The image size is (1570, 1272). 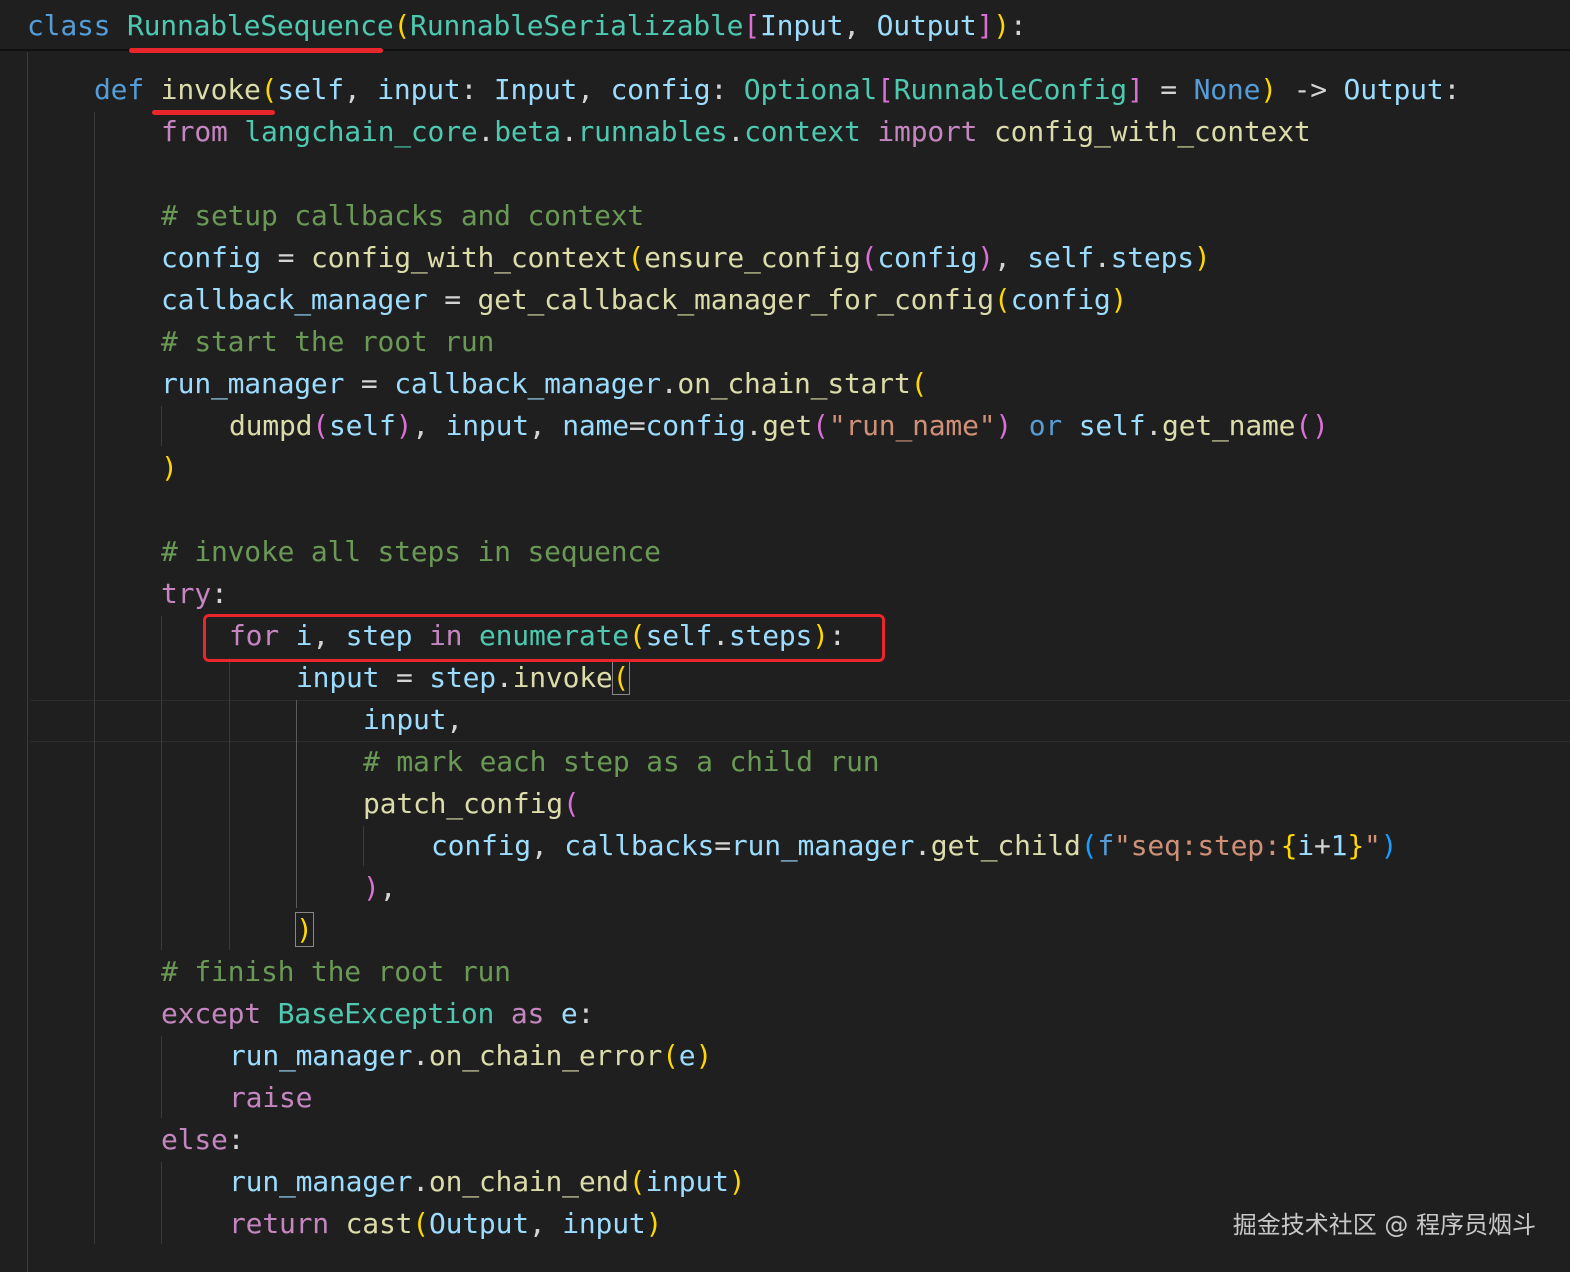 I want to click on code-line-14: input = step.invoke(, so click(x=463, y=678).